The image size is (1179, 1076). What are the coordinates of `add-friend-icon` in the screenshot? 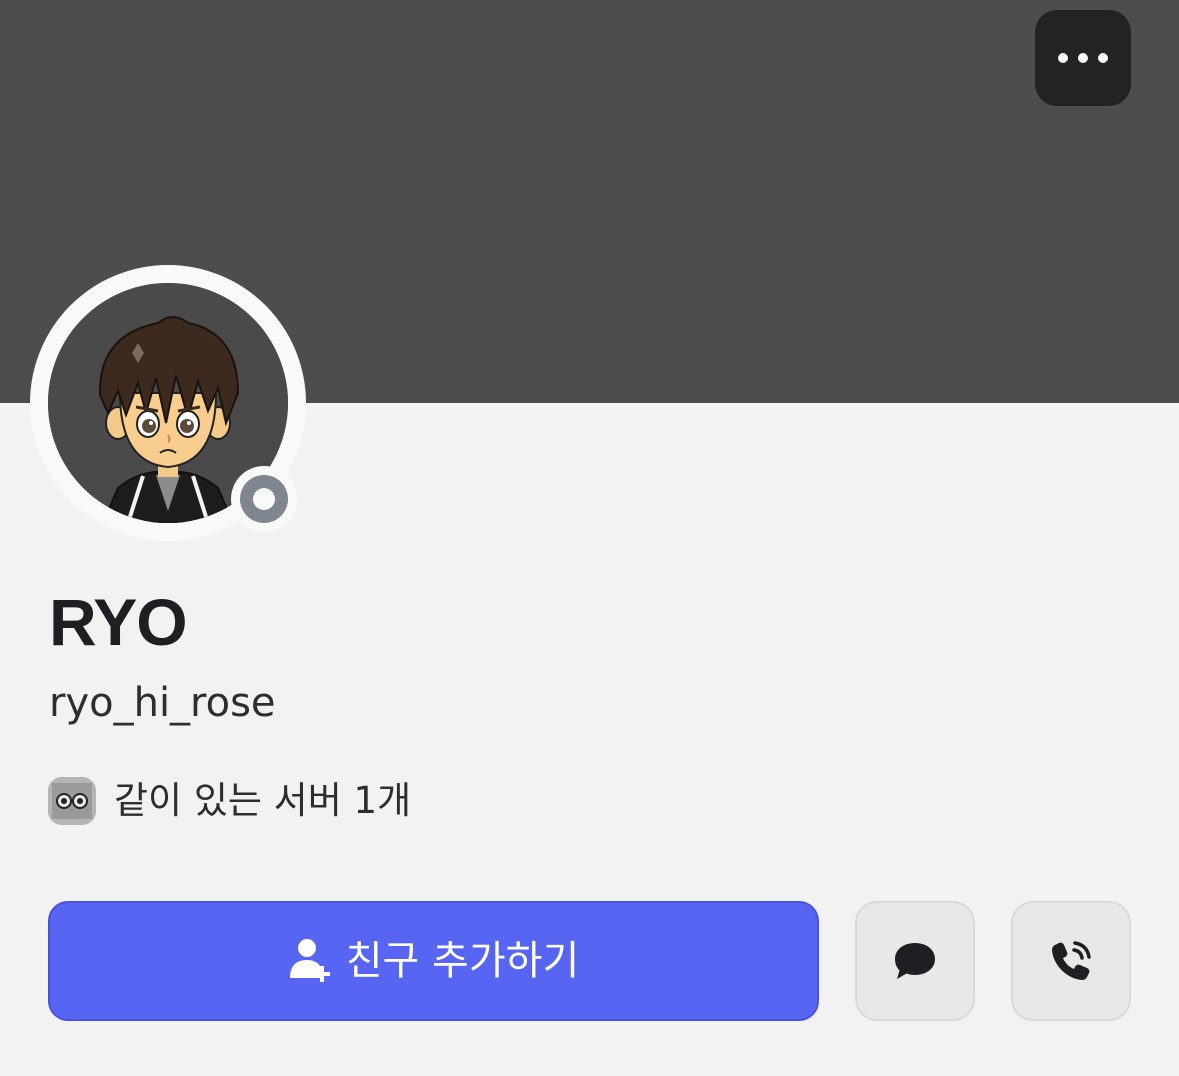 It's located at (312, 961).